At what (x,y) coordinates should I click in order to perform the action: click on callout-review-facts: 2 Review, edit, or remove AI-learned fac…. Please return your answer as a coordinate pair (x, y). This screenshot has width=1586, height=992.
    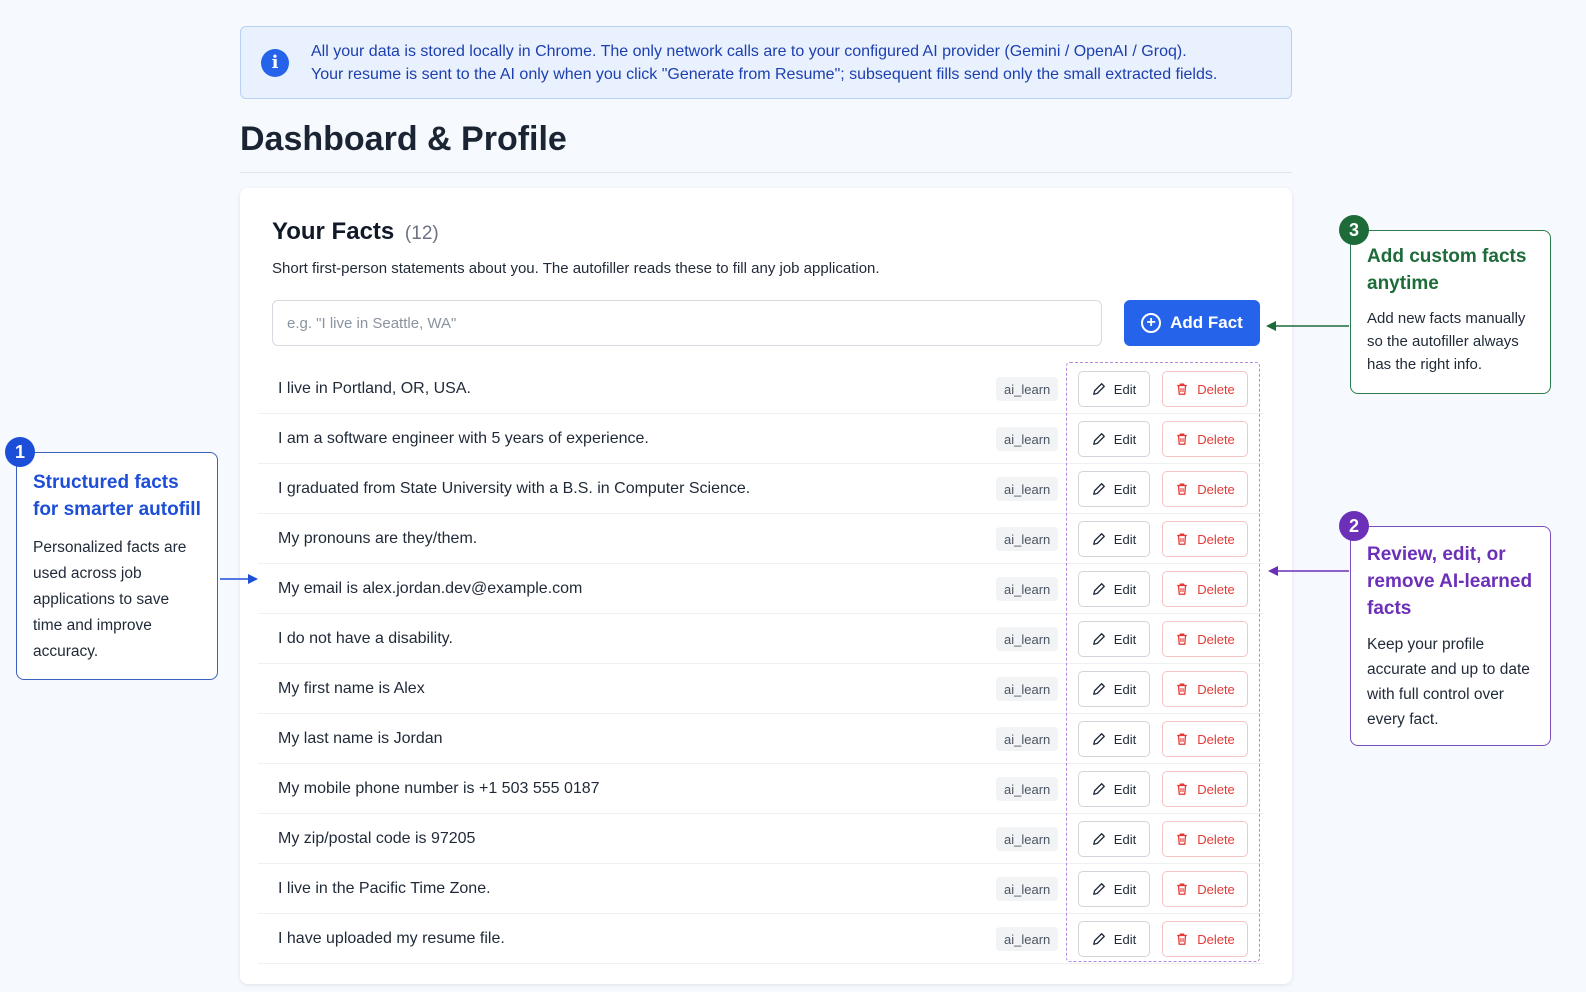
    Looking at the image, I should click on (1445, 628).